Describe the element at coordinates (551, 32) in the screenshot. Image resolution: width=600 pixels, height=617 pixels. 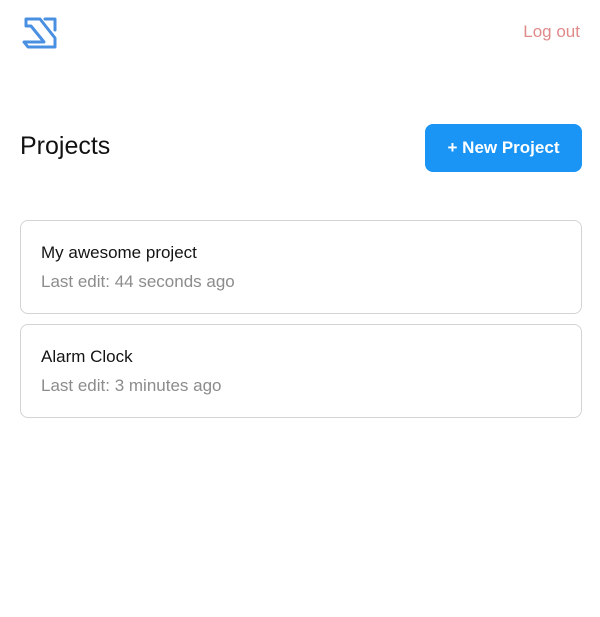
I see `logout-link: Log out` at that location.